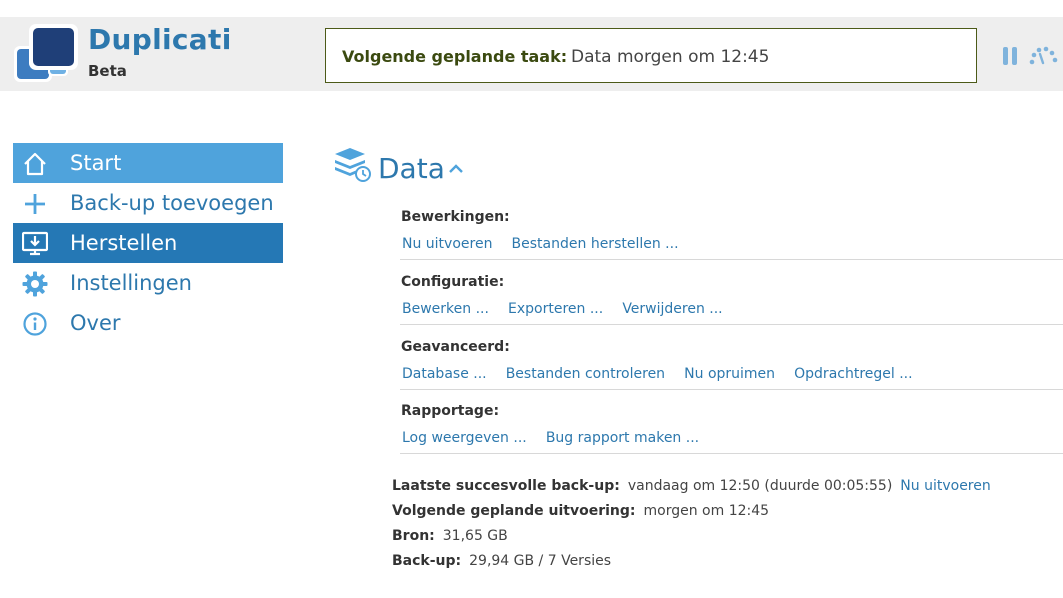  I want to click on info-label: Back-up:, so click(427, 561).